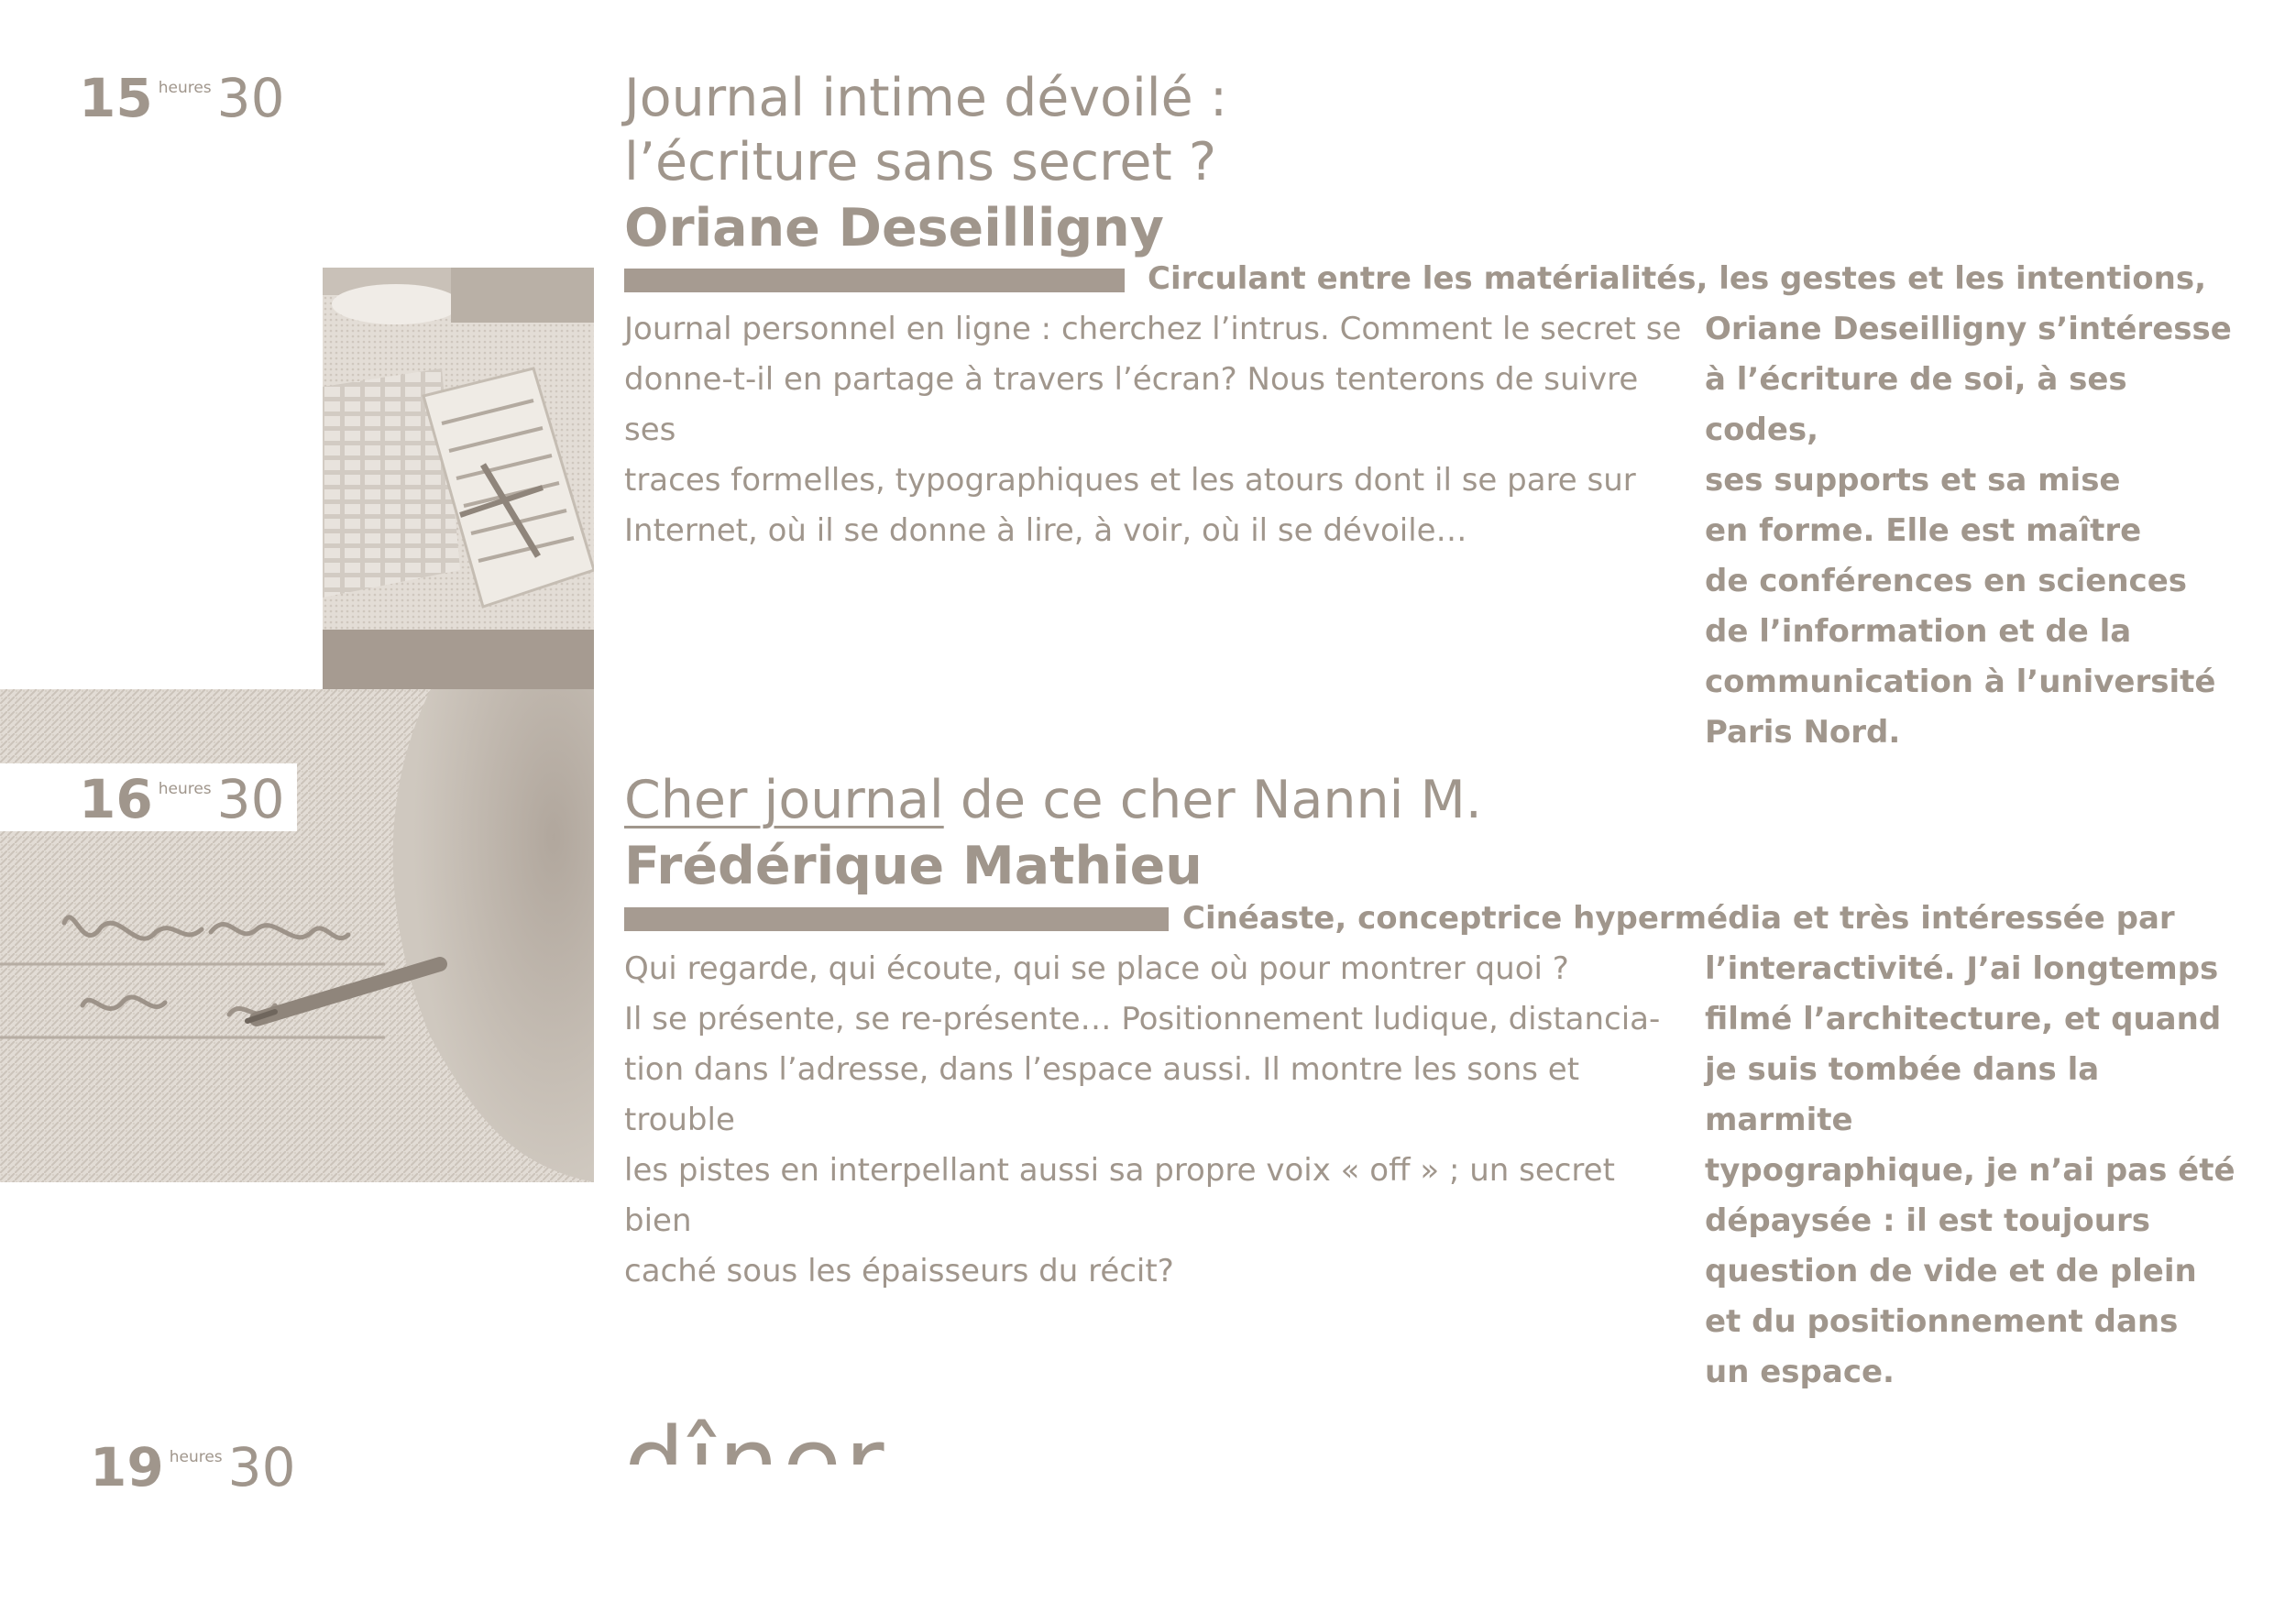 This screenshot has width=2274, height=1624. What do you see at coordinates (1212, 800) in the screenshot?
I see `title-rest: de ce cher Nanni M.` at bounding box center [1212, 800].